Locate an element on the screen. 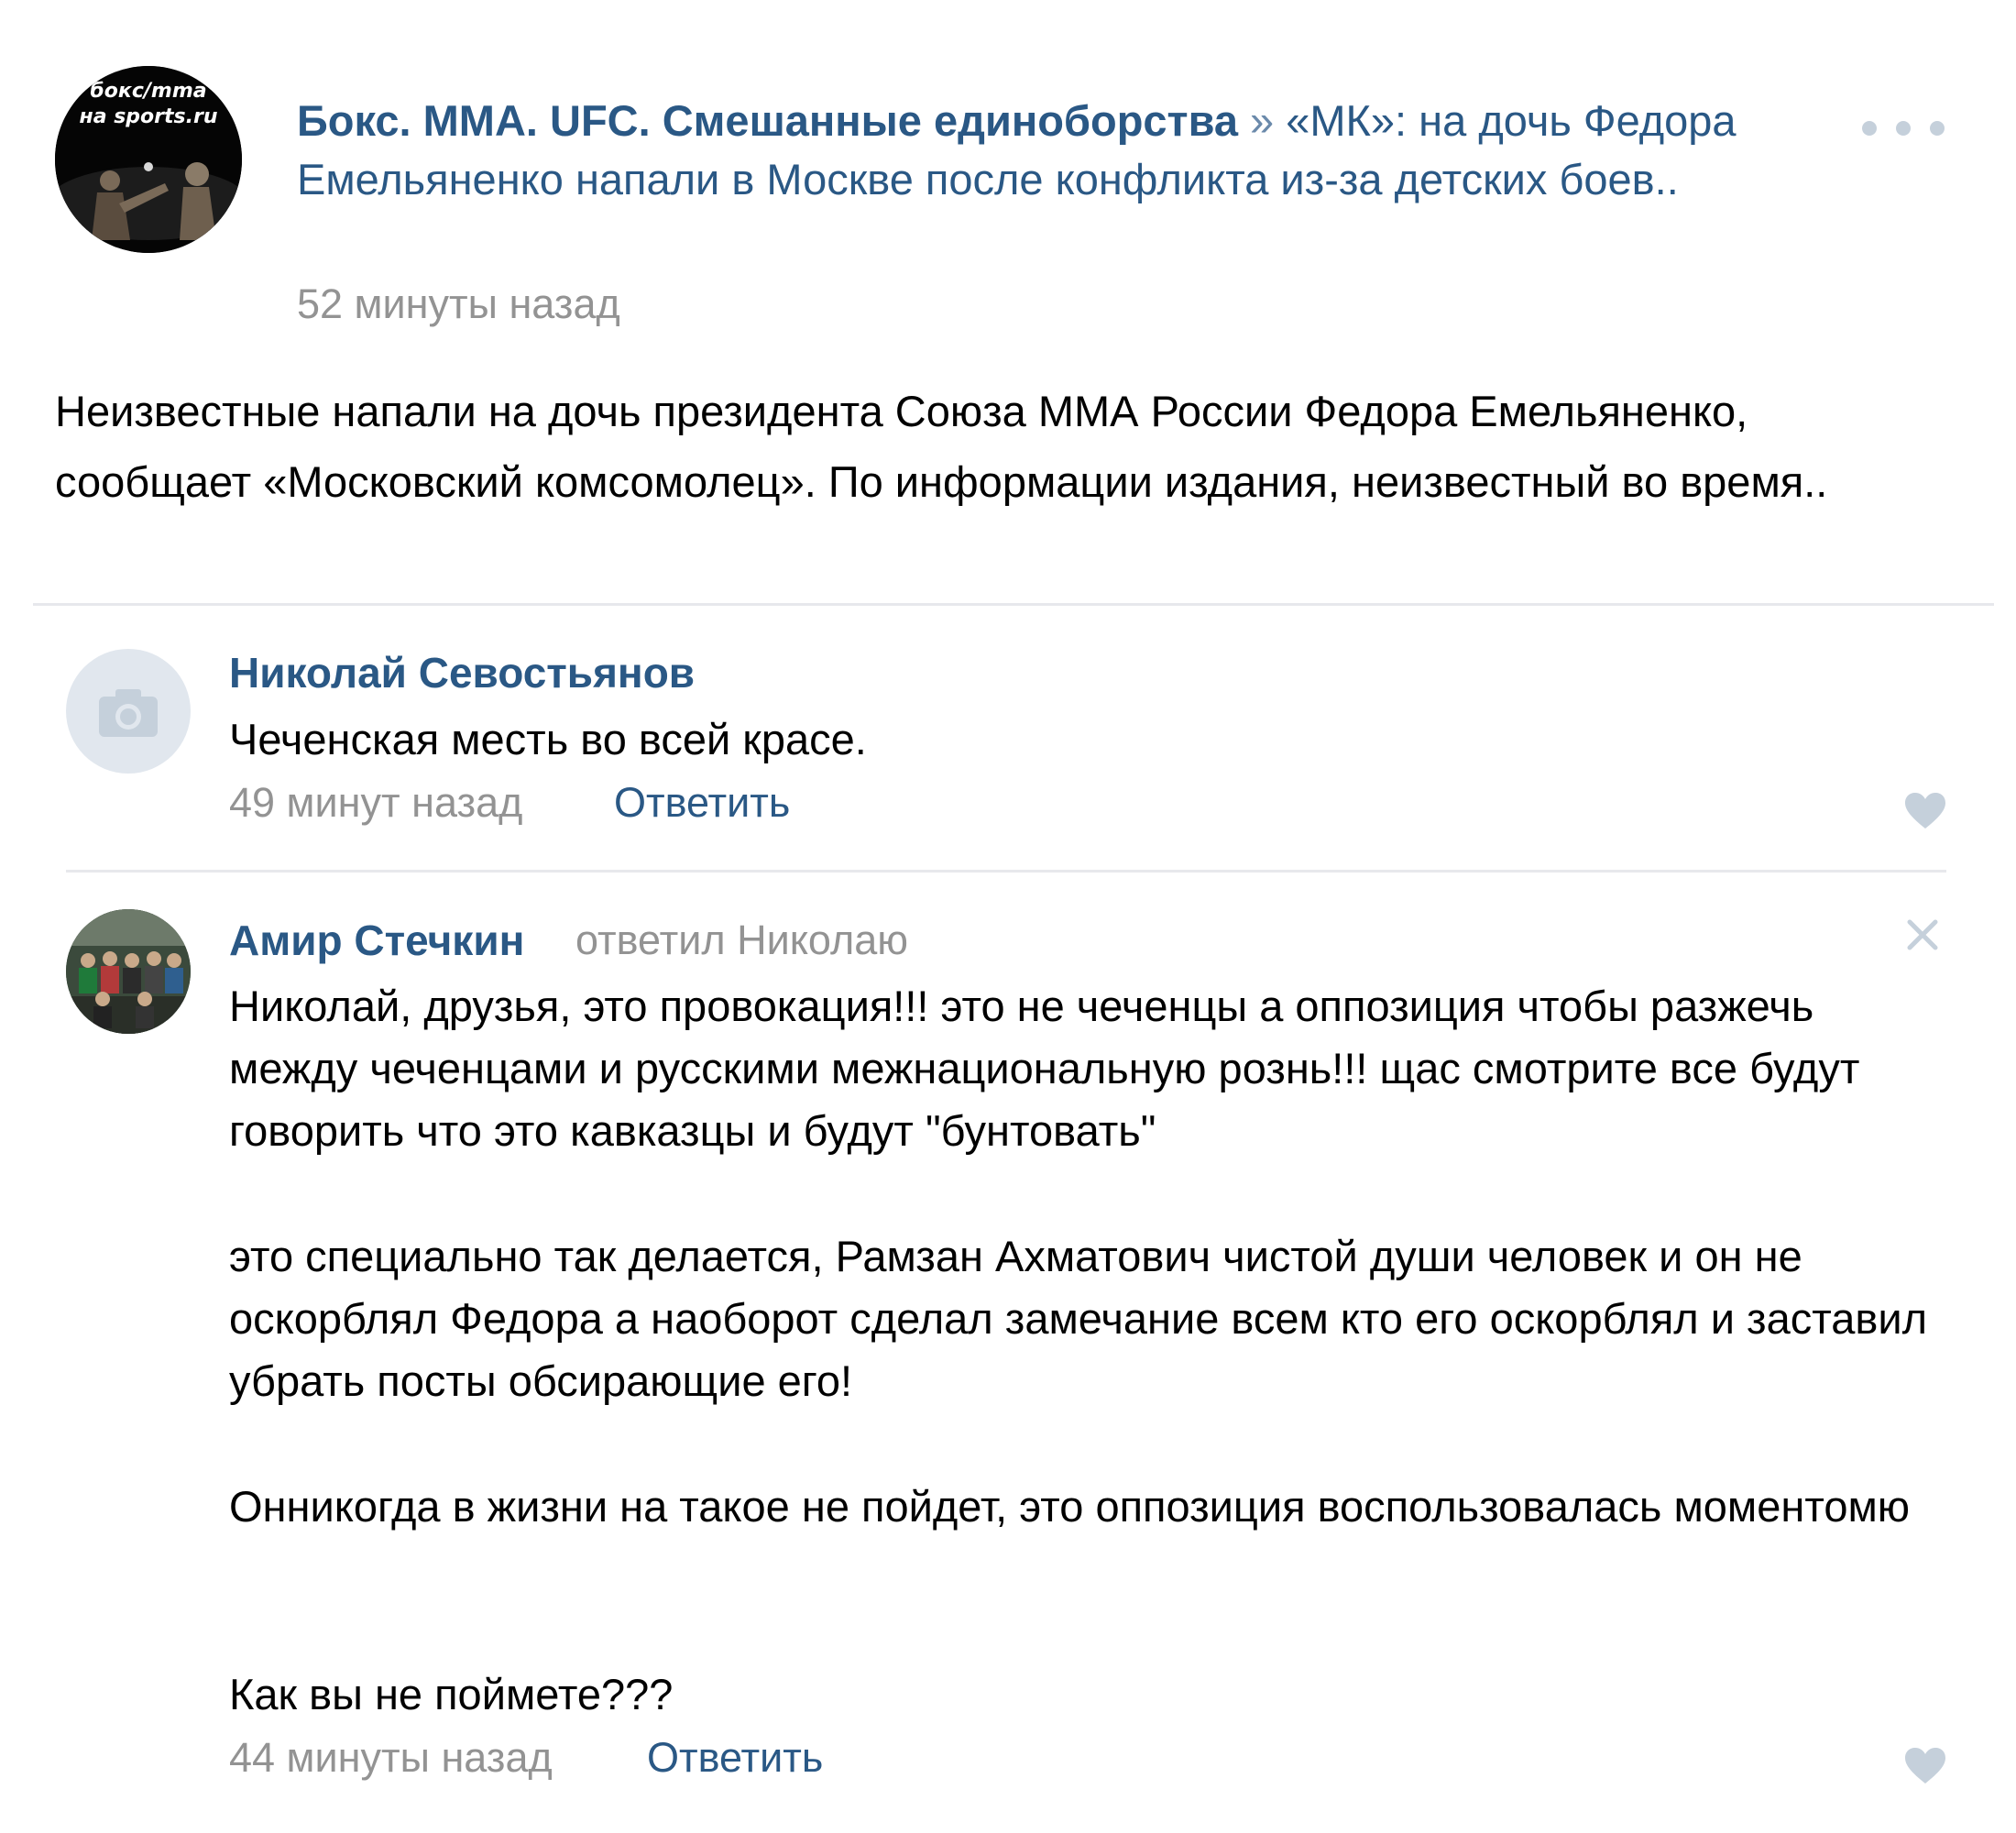 The height and width of the screenshot is (1833, 2016). group-logo-text: бокс/mma на sports.ru is located at coordinates (148, 104).